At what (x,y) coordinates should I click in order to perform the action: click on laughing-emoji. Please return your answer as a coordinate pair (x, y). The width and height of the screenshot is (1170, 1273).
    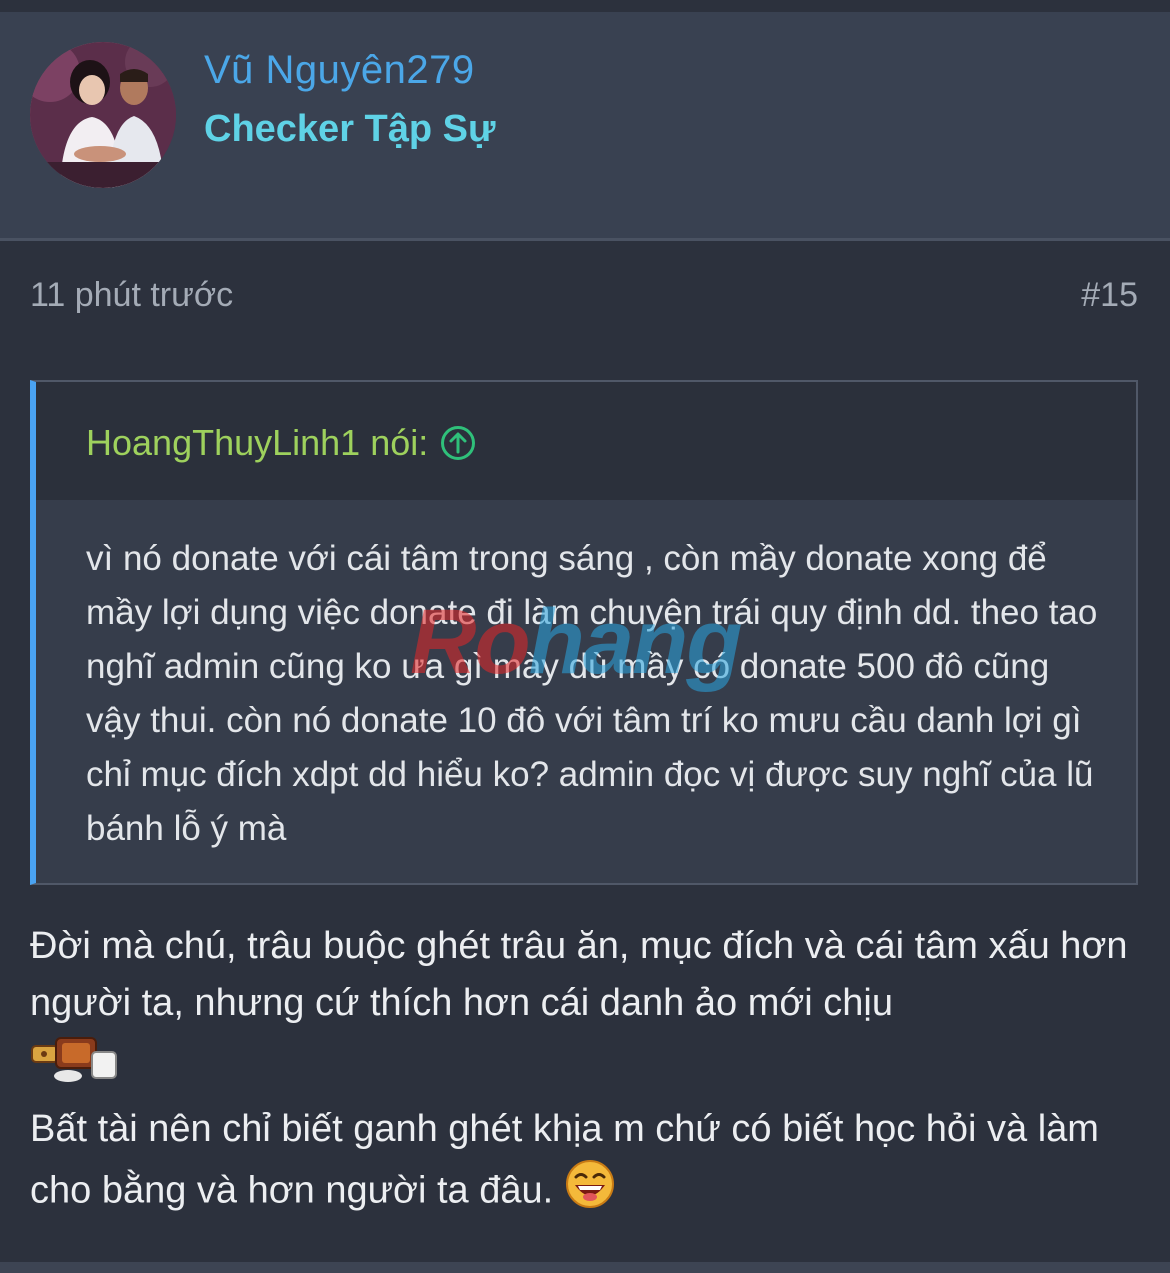
    Looking at the image, I should click on (590, 1192).